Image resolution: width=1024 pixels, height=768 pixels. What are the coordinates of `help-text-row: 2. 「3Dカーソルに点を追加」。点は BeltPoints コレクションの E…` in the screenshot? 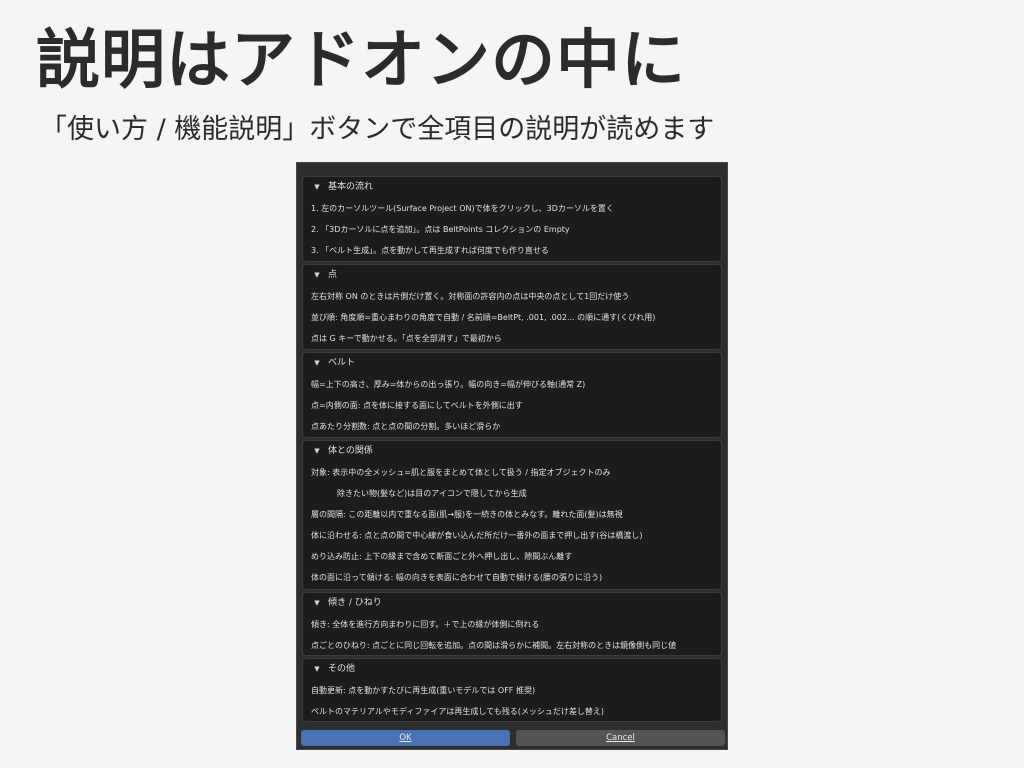 It's located at (440, 229).